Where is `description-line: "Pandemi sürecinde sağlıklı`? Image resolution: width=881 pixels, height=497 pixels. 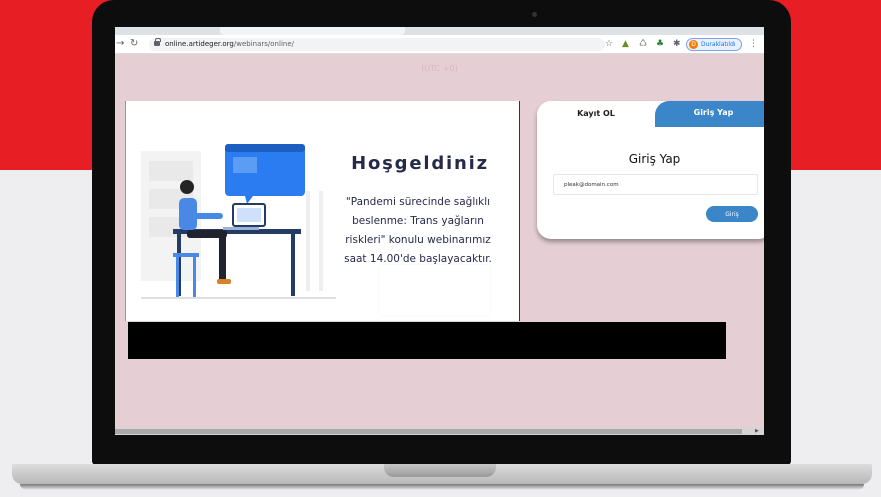 description-line: "Pandemi sürecinde sağlıklı is located at coordinates (418, 202).